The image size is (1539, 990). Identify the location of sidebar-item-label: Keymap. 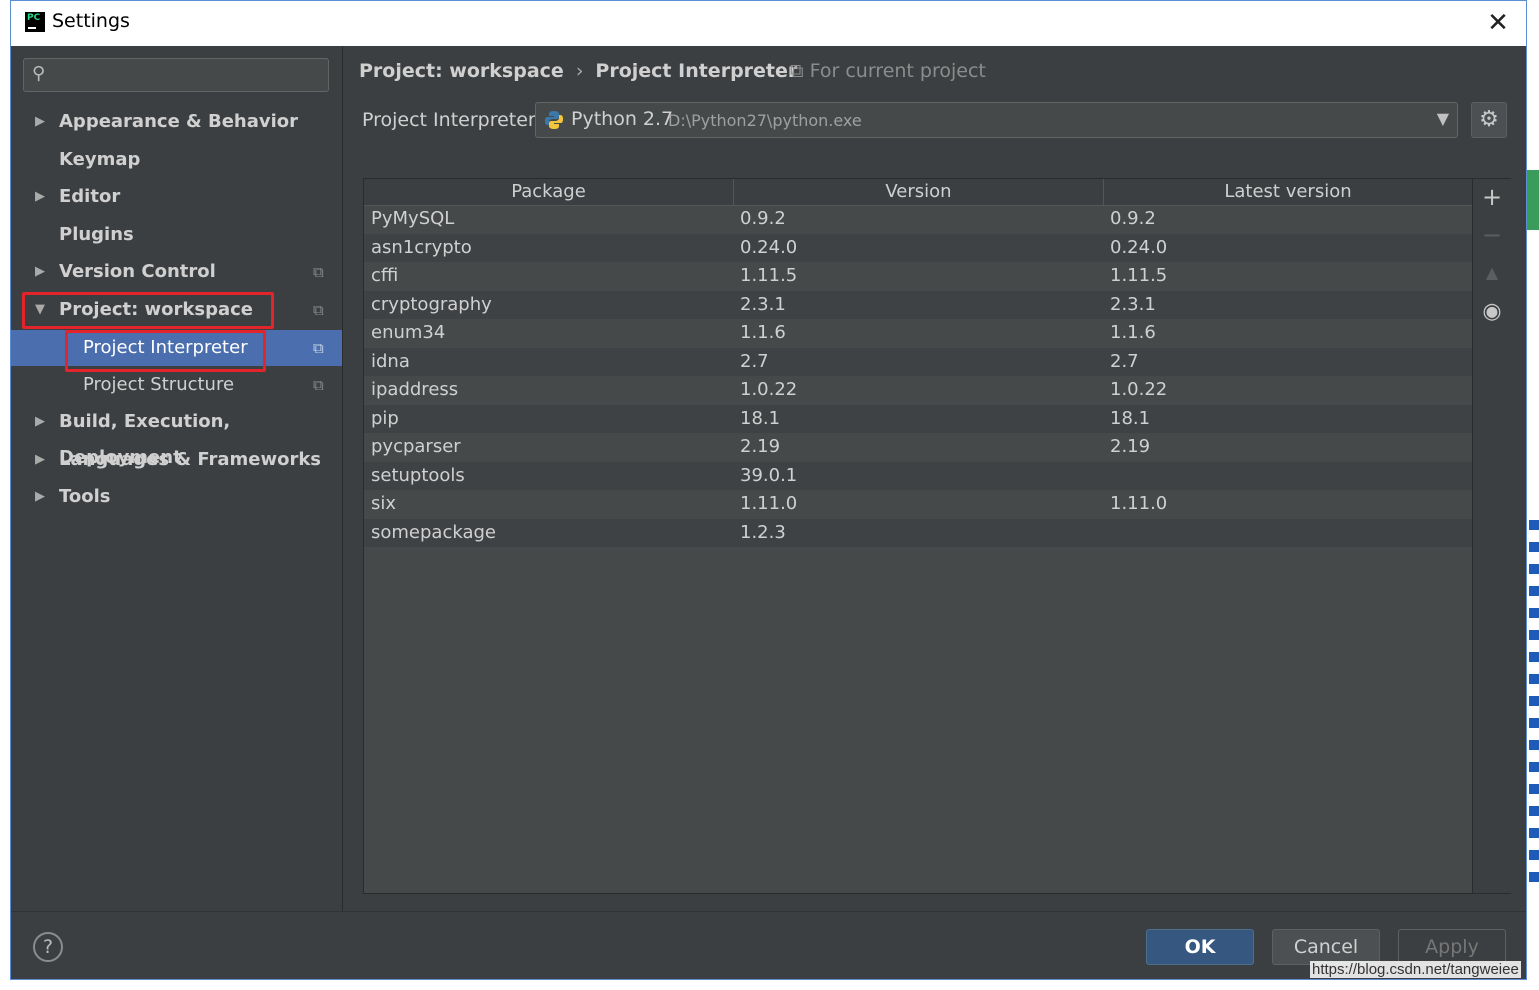
(100, 159).